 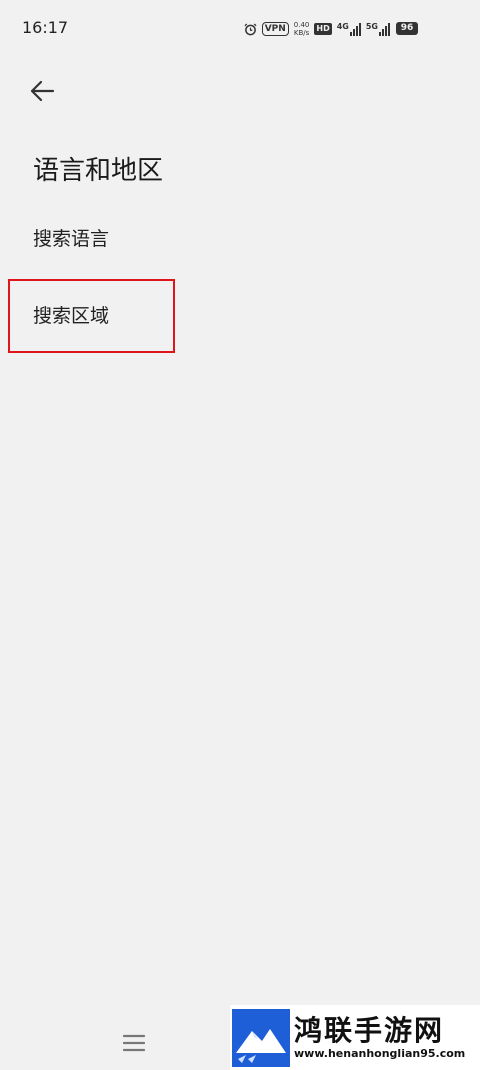 I want to click on network-speed: 0.40 KB/s, so click(x=302, y=29).